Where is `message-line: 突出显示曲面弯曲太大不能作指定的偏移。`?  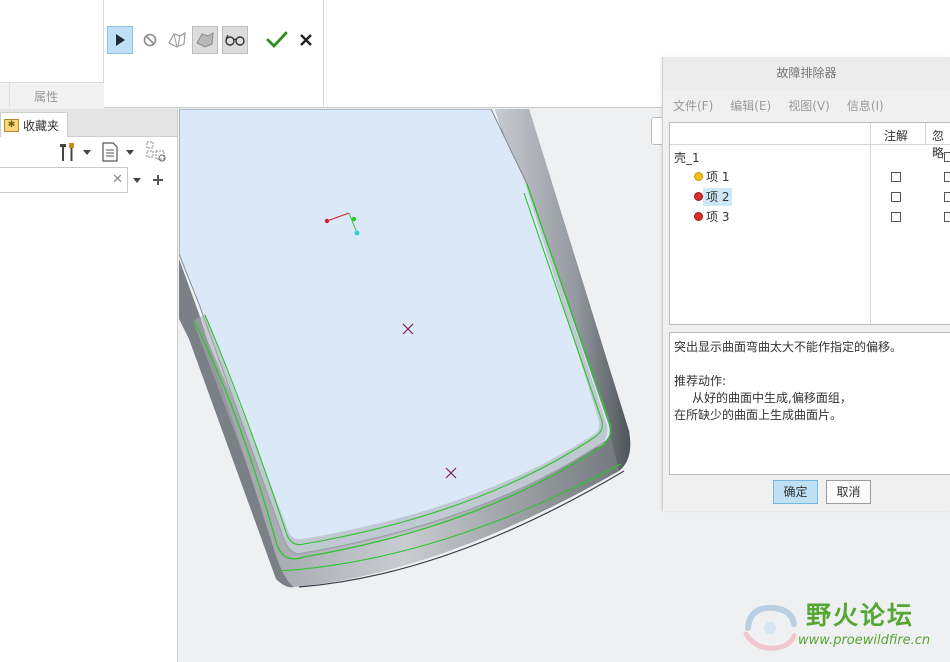 message-line: 突出显示曲面弯曲太大不能作指定的偏移。 is located at coordinates (788, 347).